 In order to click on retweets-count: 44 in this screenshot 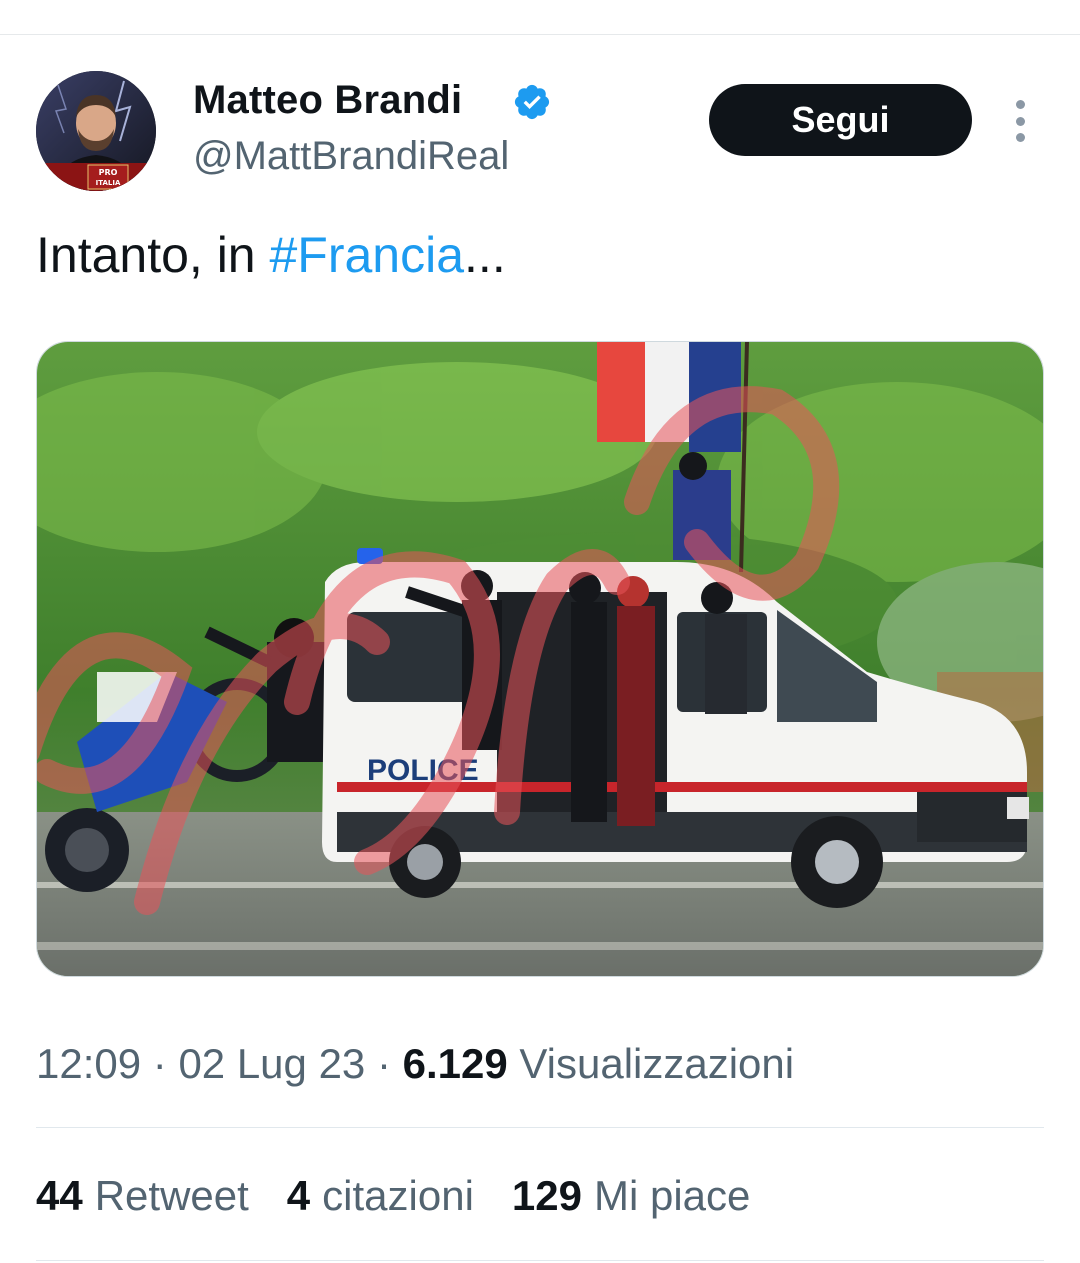, I will do `click(59, 1195)`.